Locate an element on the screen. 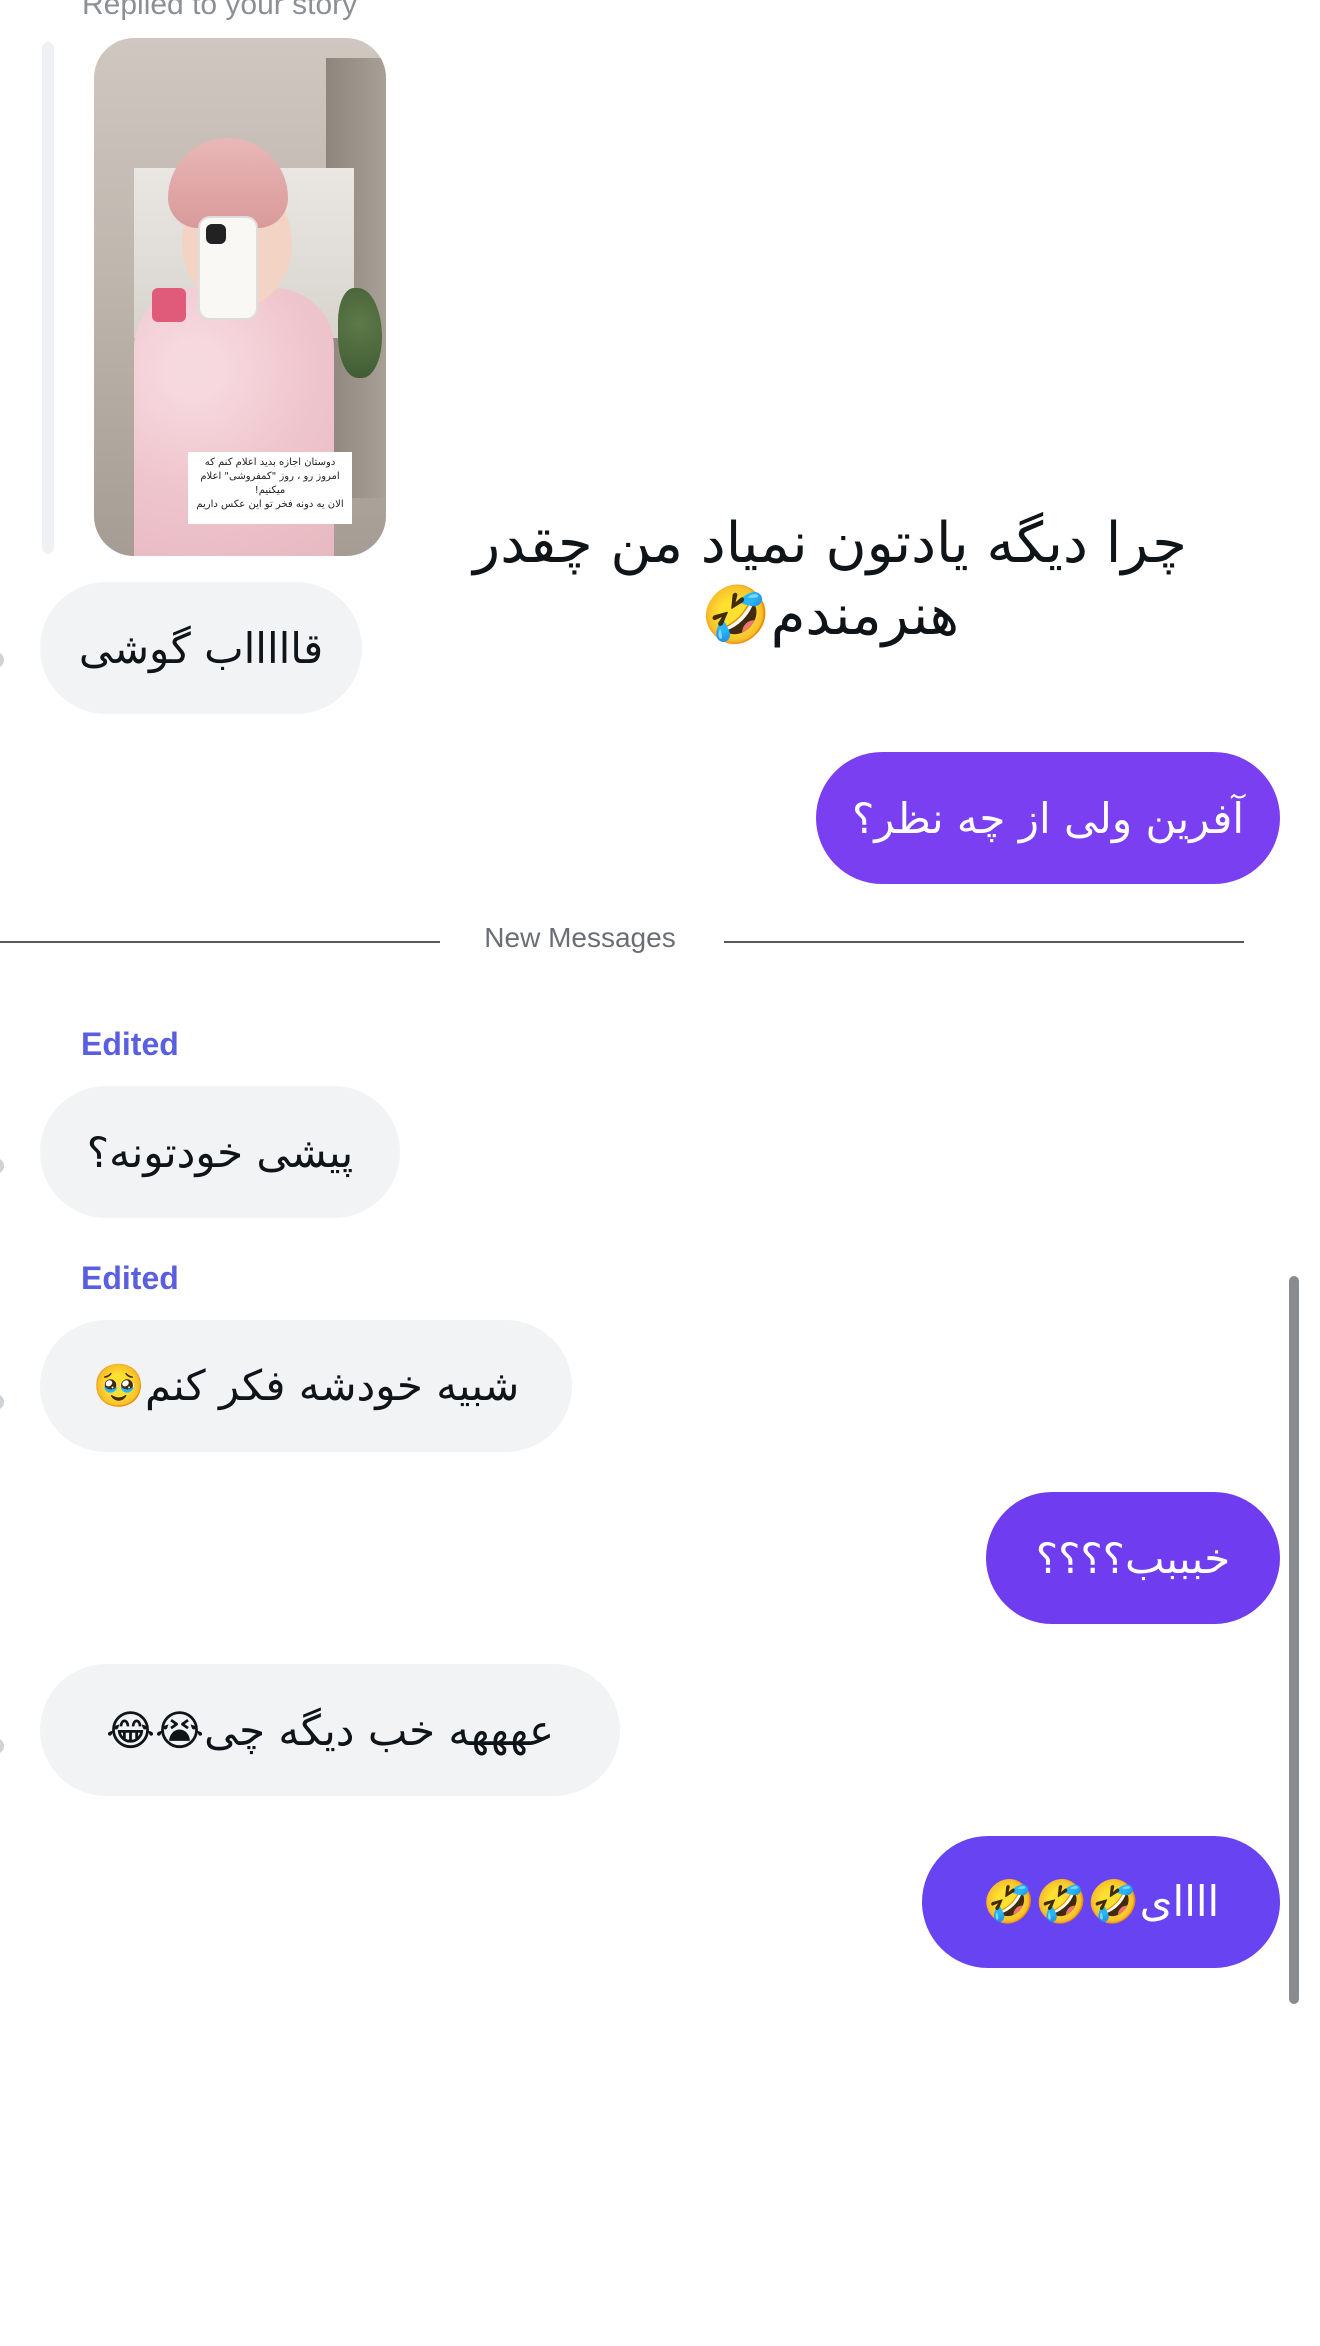 Image resolution: width=1320 pixels, height=2346 pixels. message-text: عهههه خب دیگه چی😭😂 is located at coordinates (330, 1730).